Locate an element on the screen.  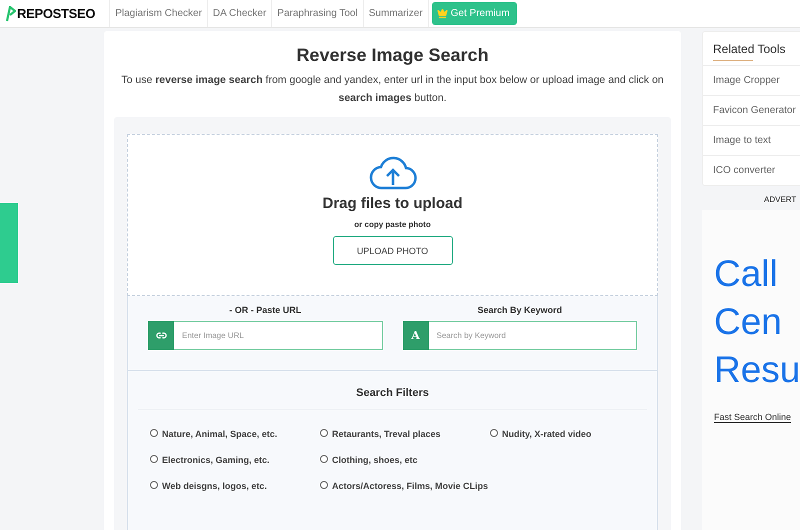
related-tool-link: ICO converter is located at coordinates (751, 170).